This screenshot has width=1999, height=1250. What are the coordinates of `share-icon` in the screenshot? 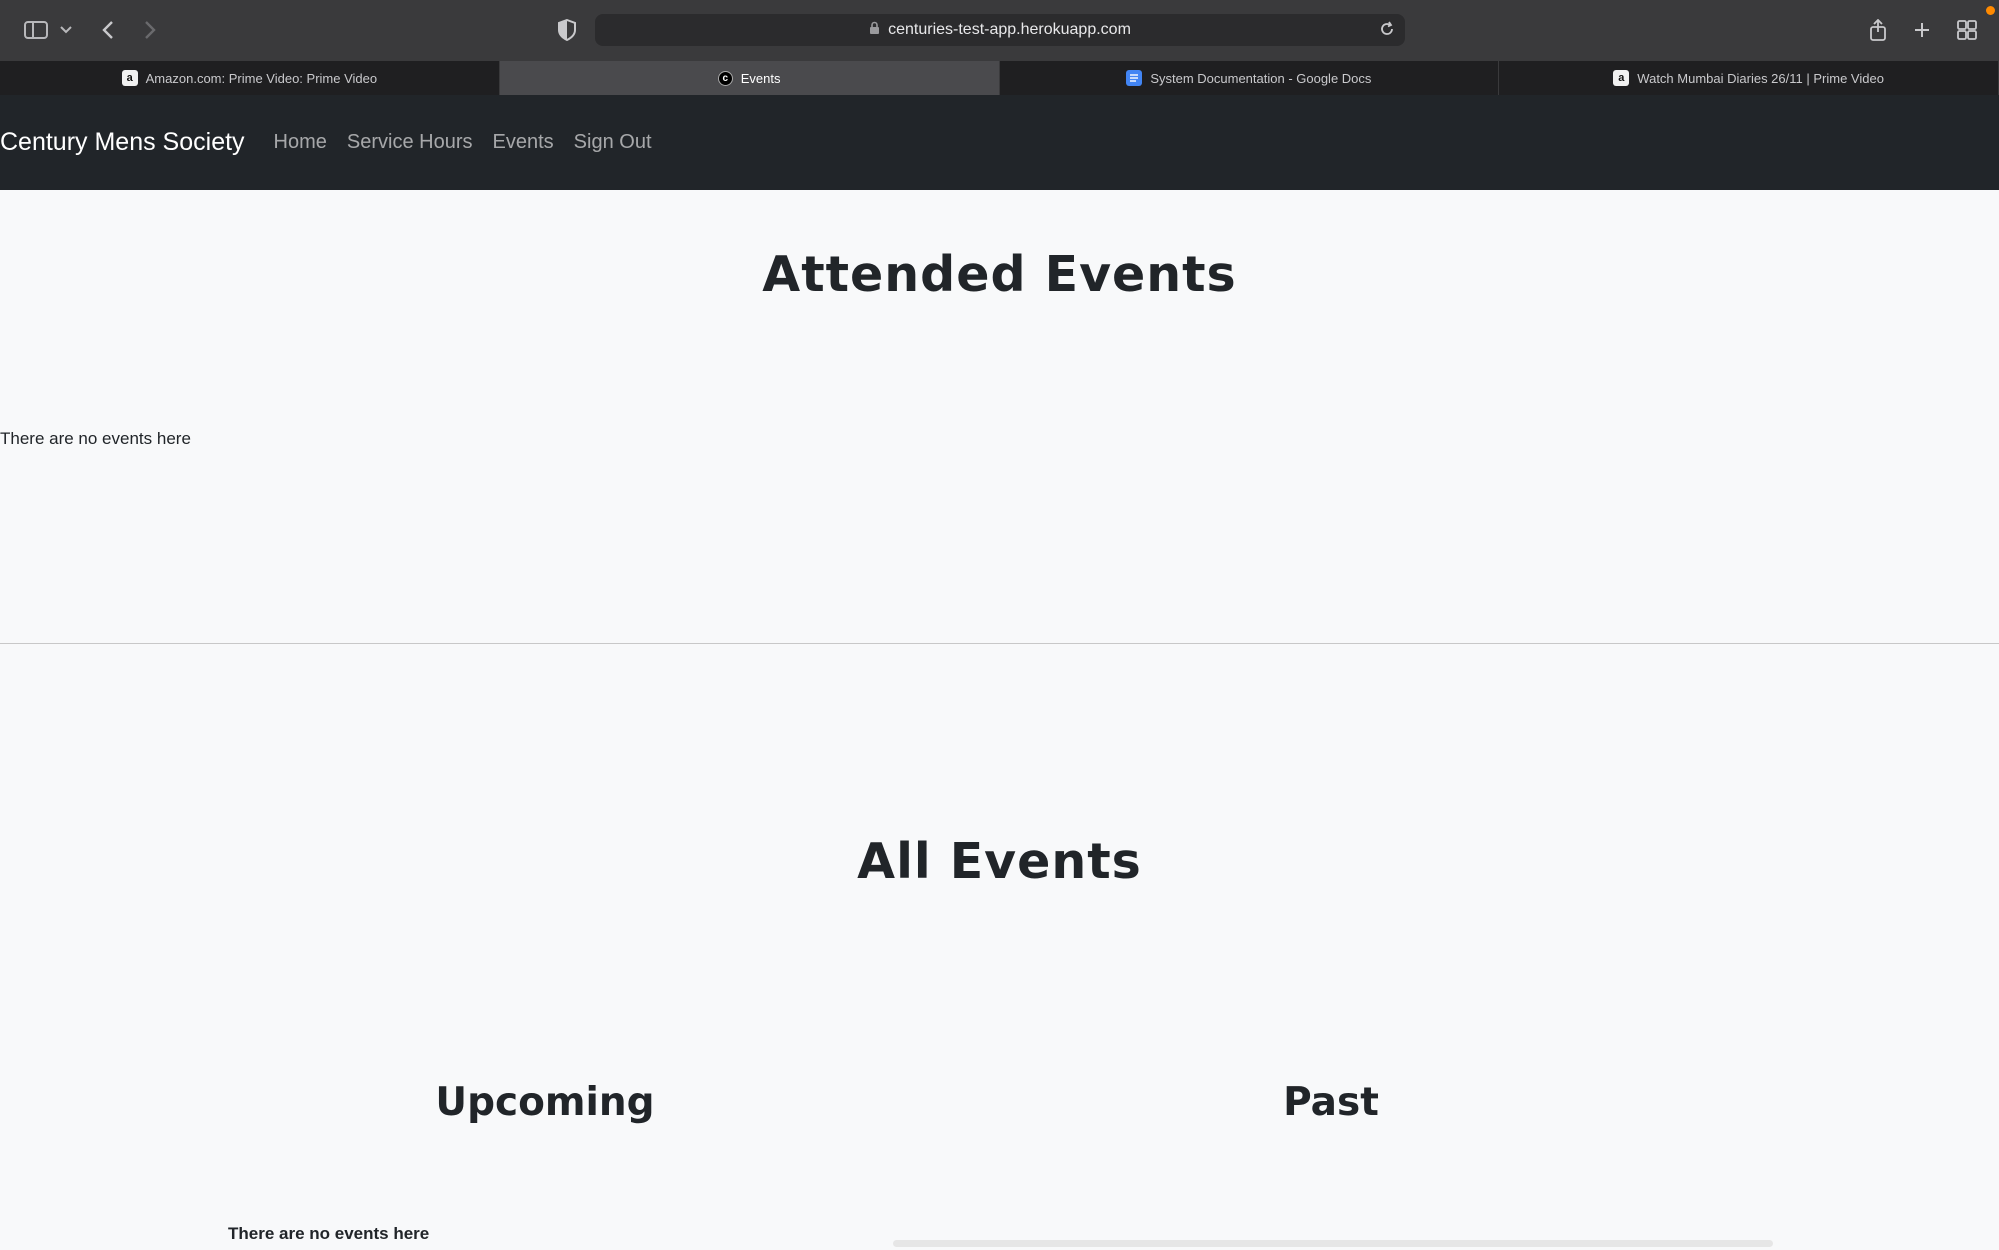 It's located at (1878, 30).